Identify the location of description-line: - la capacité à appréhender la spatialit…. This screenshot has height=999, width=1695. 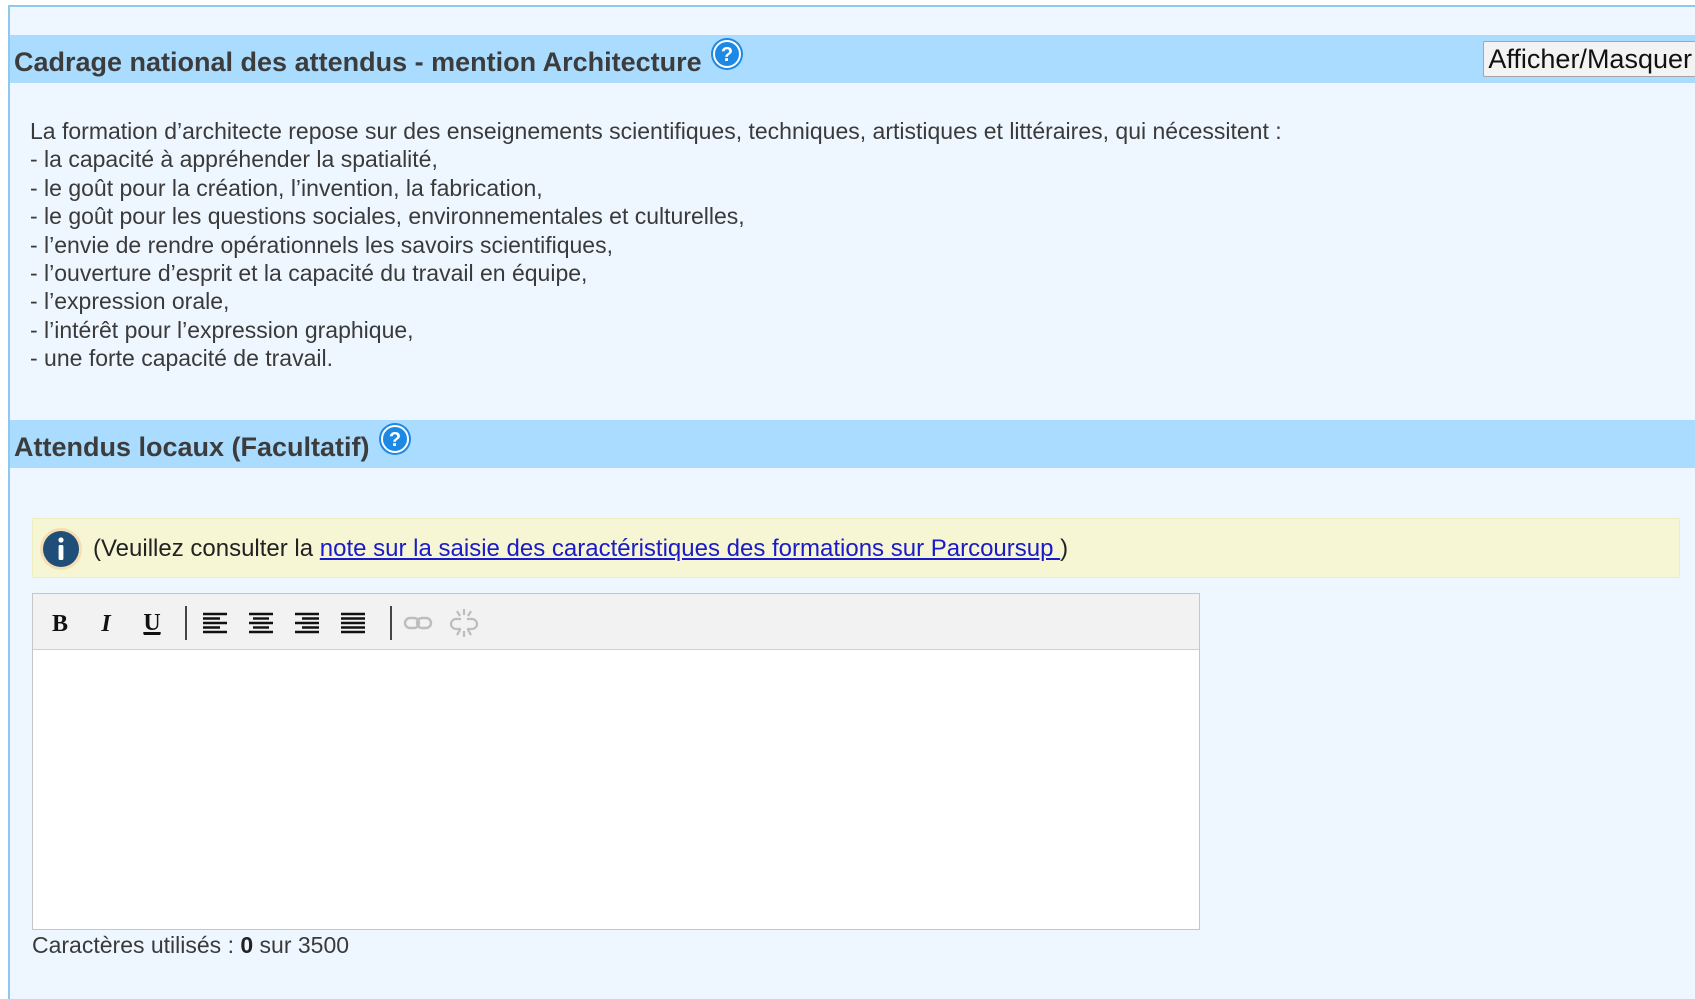
(234, 159).